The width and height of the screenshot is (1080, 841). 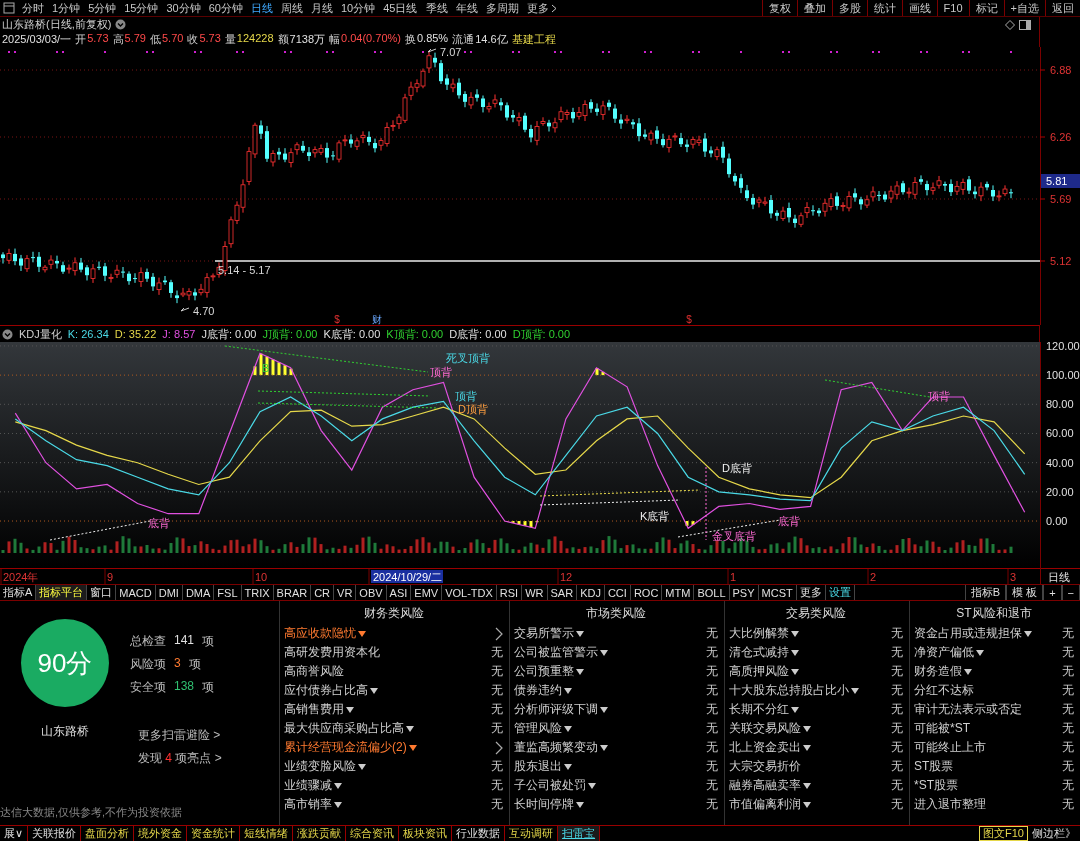 I want to click on period-tab: 30分钟, so click(x=183, y=8).